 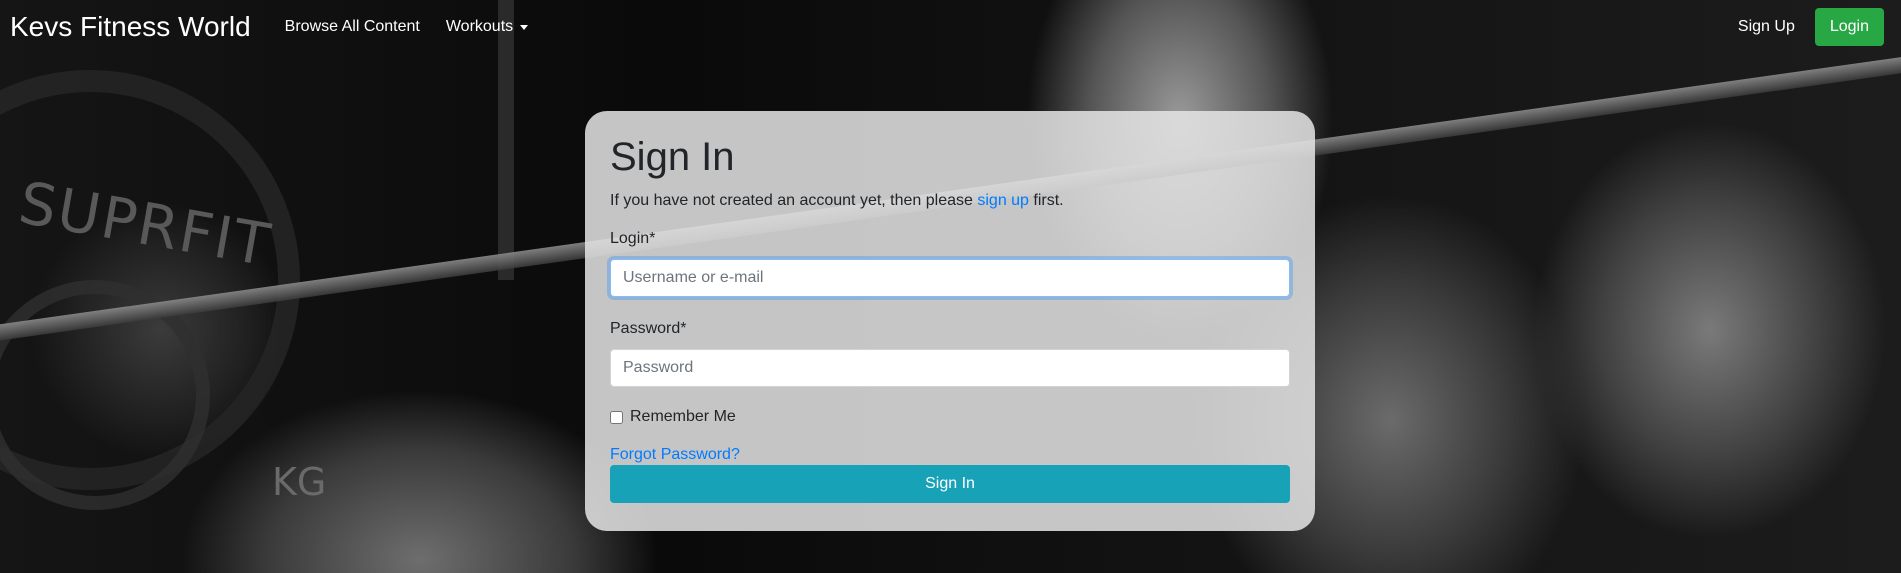 I want to click on remember-me-checkbox, so click(x=616, y=417).